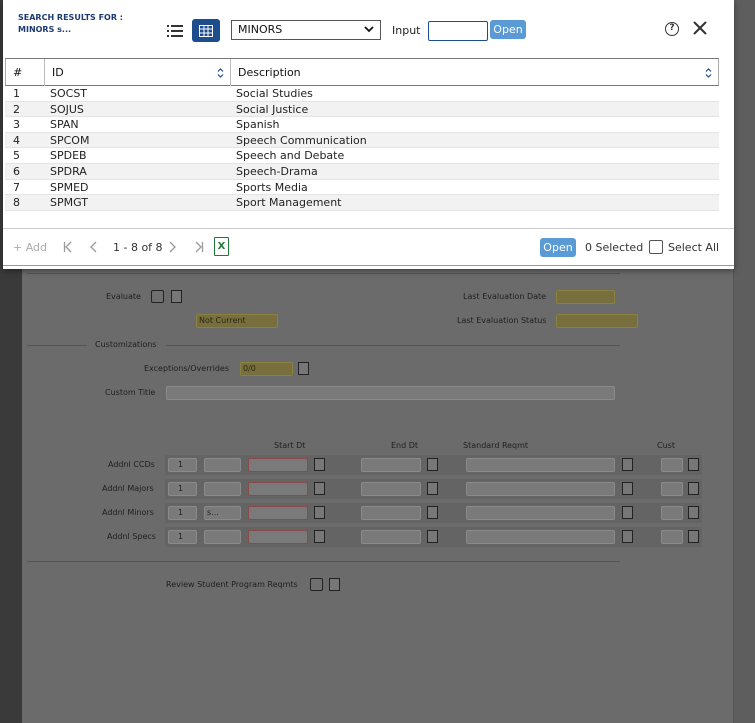 The image size is (755, 723). What do you see at coordinates (362, 203) in the screenshot?
I see `table-row: 8 SPMGT Sport Management` at bounding box center [362, 203].